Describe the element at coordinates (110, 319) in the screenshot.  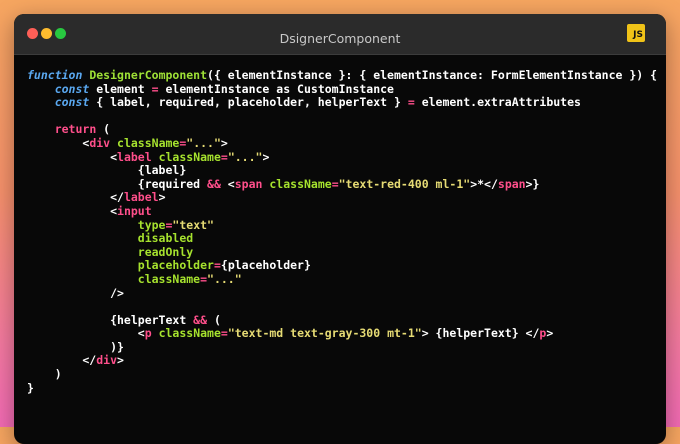
I see `code-token: {helperText` at that location.